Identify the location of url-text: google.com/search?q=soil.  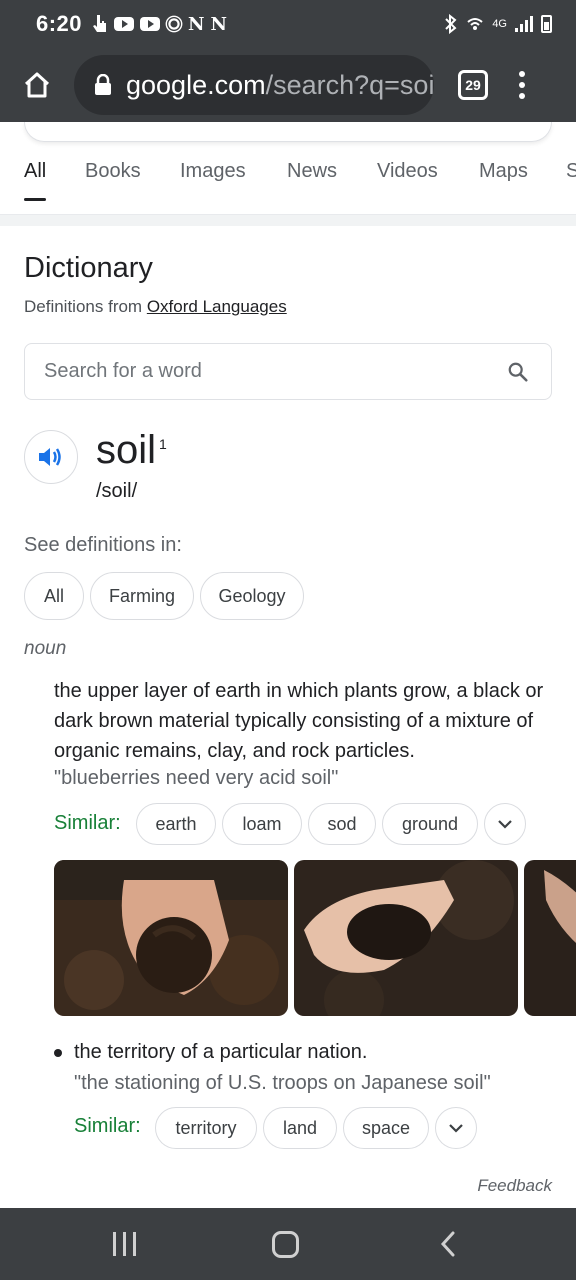
(280, 85).